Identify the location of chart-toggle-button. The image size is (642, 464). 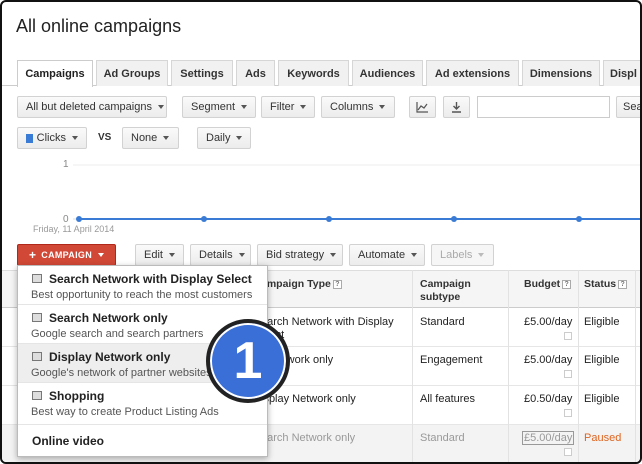
(422, 107).